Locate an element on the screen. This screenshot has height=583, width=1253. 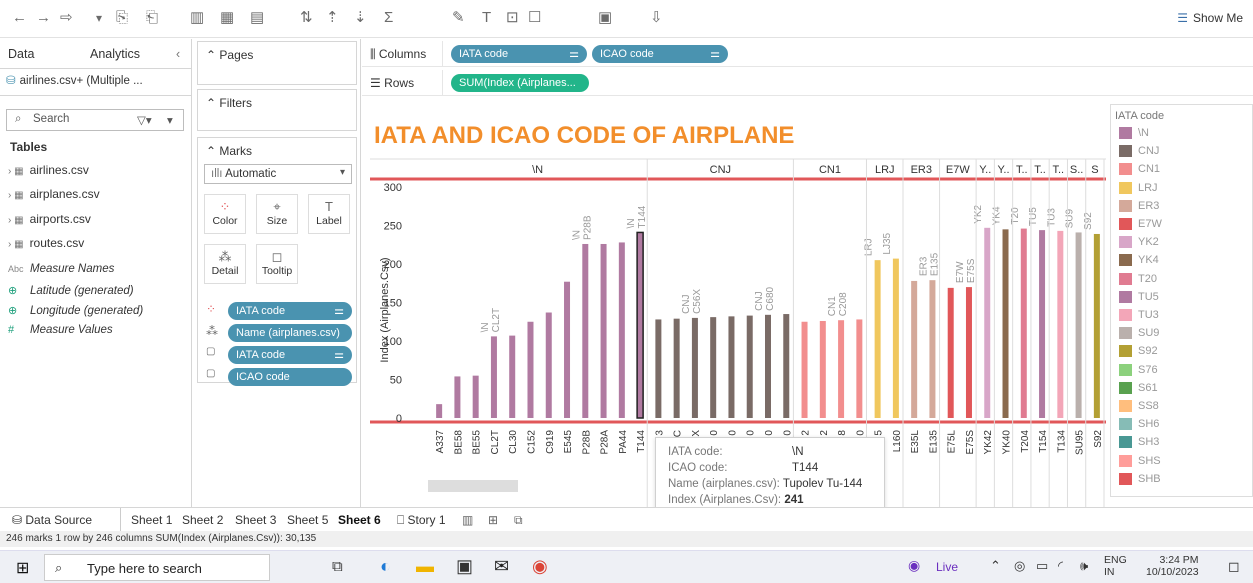
chevron-up-icon: ⌃ is located at coordinates (995, 566).